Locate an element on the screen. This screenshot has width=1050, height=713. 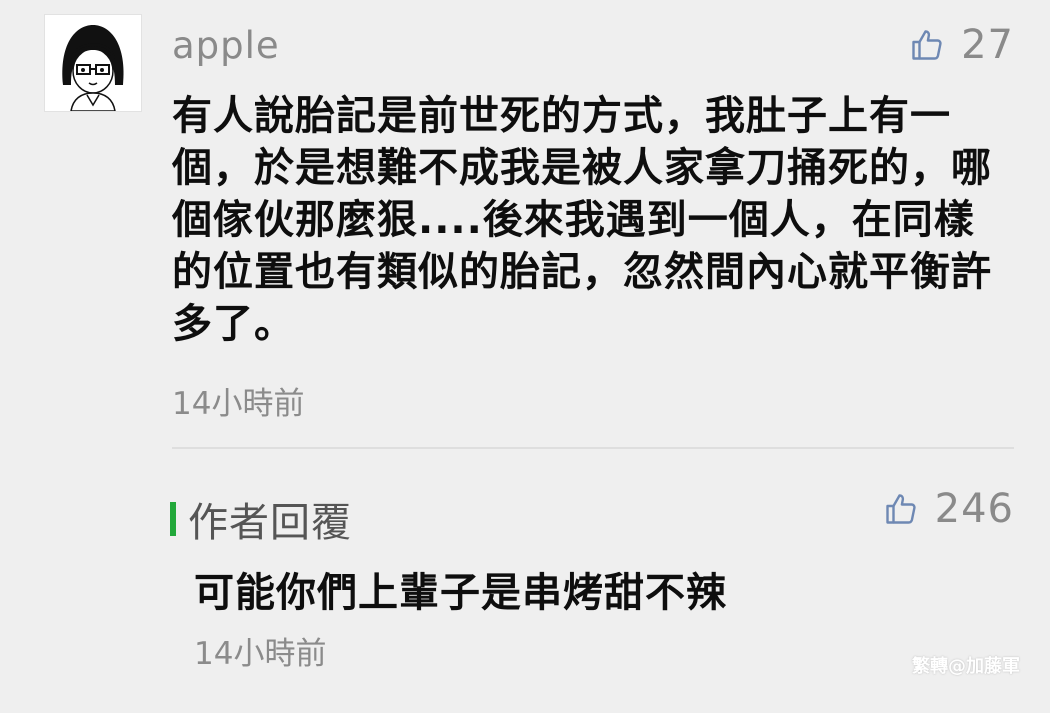
author-reply-label: 作者回覆 is located at coordinates (270, 523).